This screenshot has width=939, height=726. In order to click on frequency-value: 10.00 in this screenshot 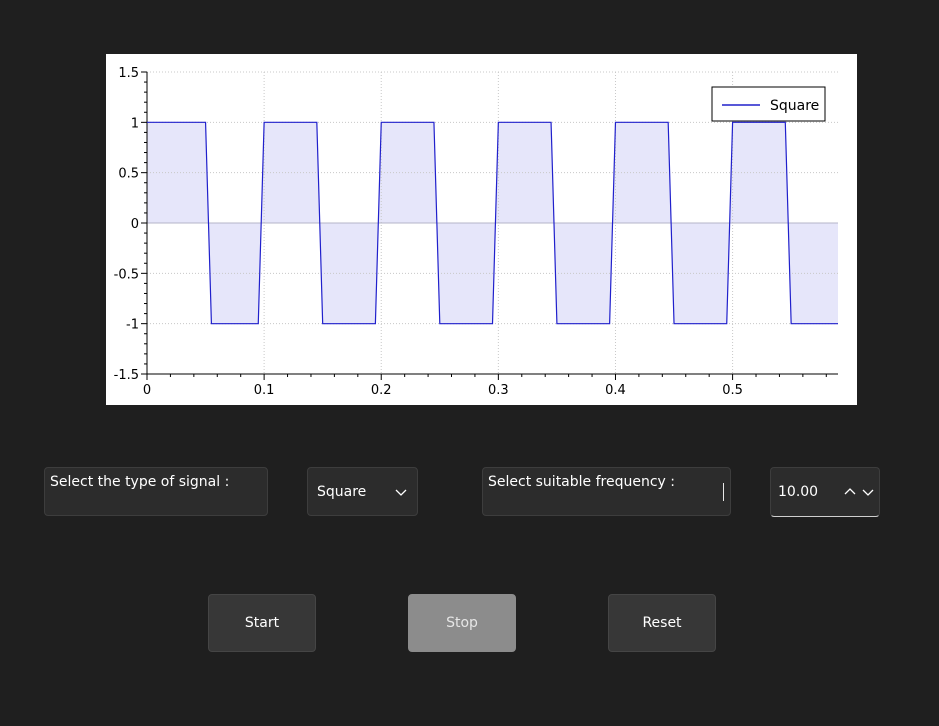, I will do `click(798, 492)`.